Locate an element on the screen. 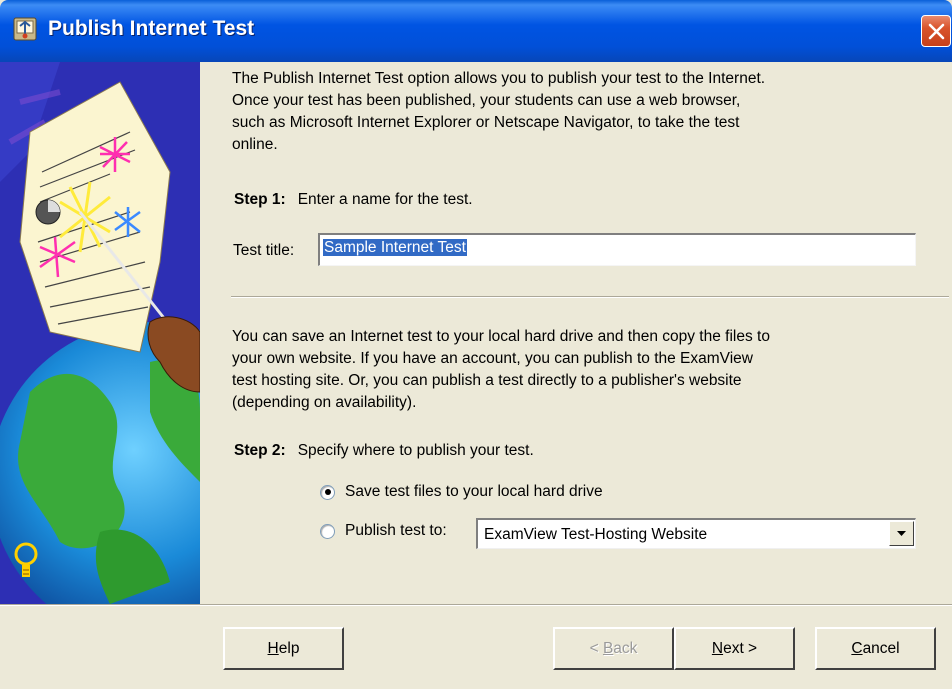 This screenshot has height=689, width=952. save-local-radio is located at coordinates (327, 492).